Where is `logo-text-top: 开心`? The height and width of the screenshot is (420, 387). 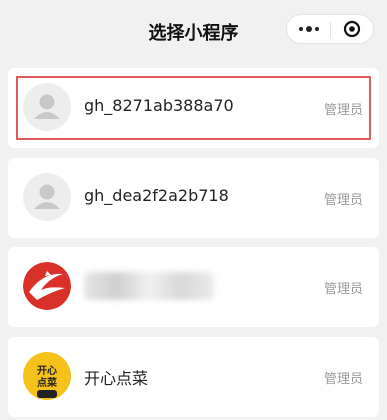
logo-text-top: 开心 is located at coordinates (47, 371).